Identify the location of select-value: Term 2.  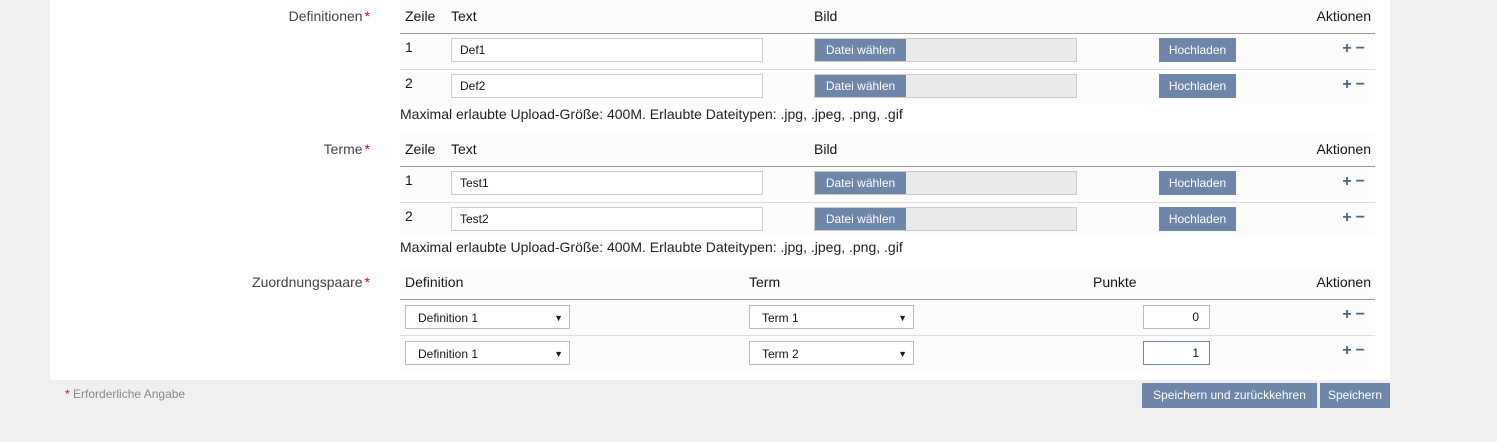
(780, 354).